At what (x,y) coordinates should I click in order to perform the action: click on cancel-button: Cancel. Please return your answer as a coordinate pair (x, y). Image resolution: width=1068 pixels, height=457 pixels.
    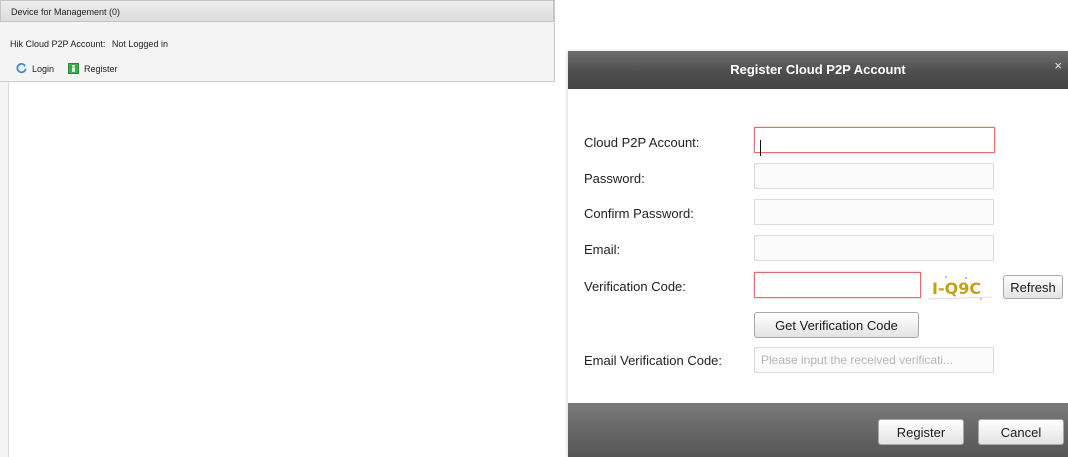
    Looking at the image, I should click on (1021, 432).